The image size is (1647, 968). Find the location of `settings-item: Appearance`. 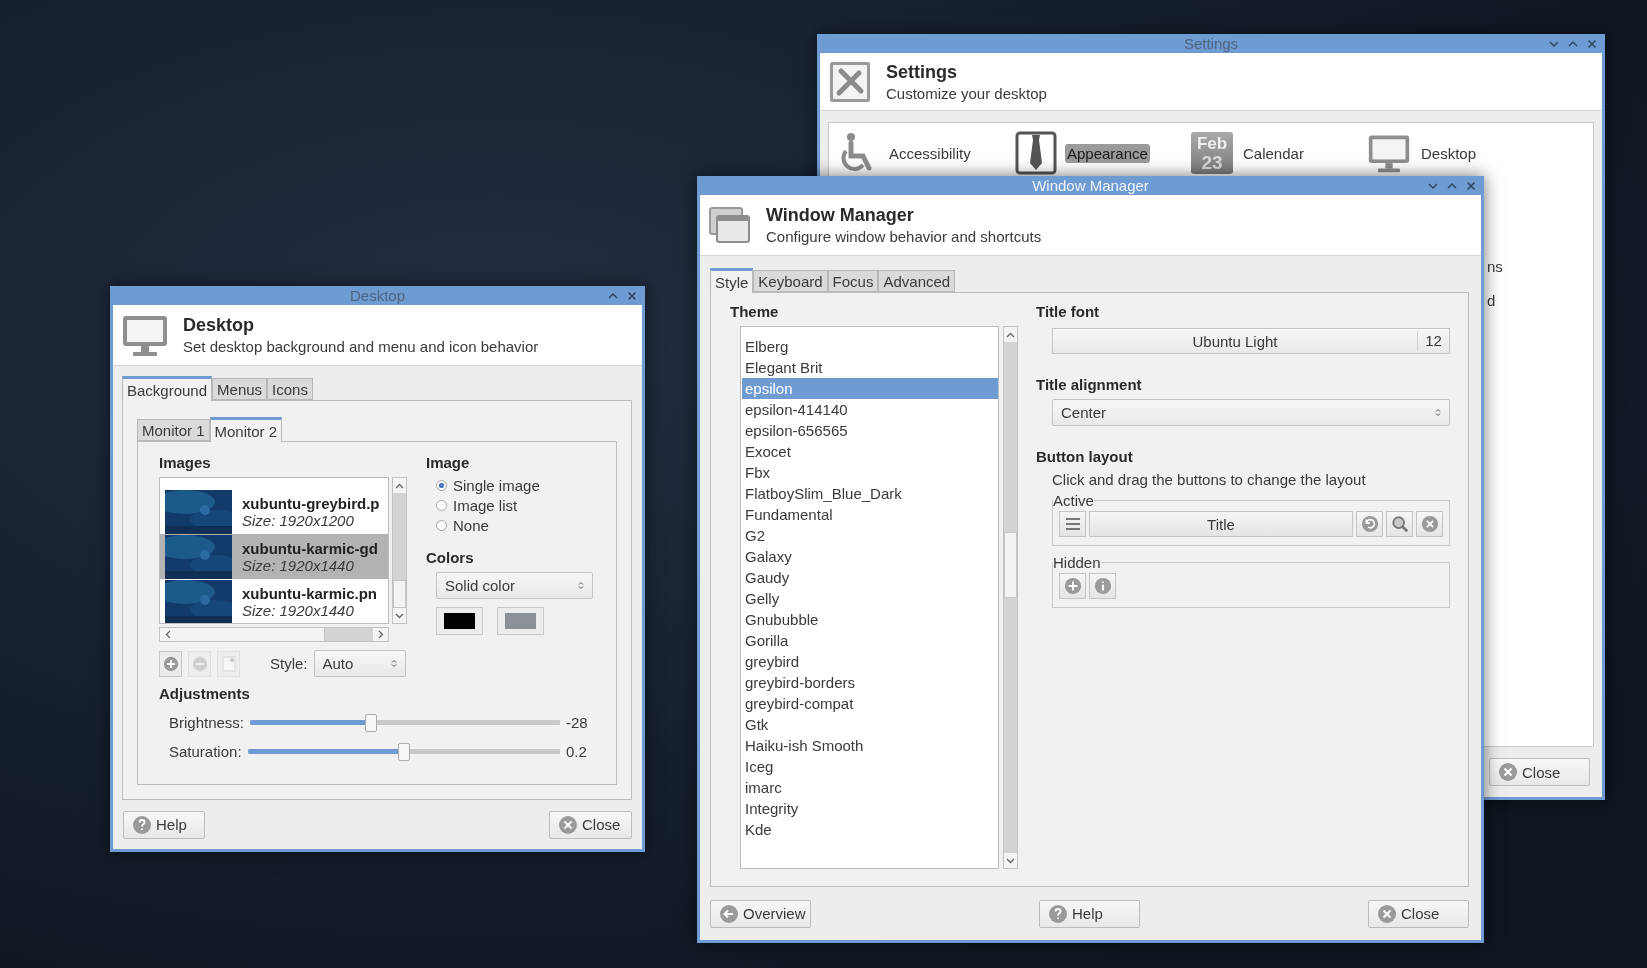

settings-item: Appearance is located at coordinates (1107, 153).